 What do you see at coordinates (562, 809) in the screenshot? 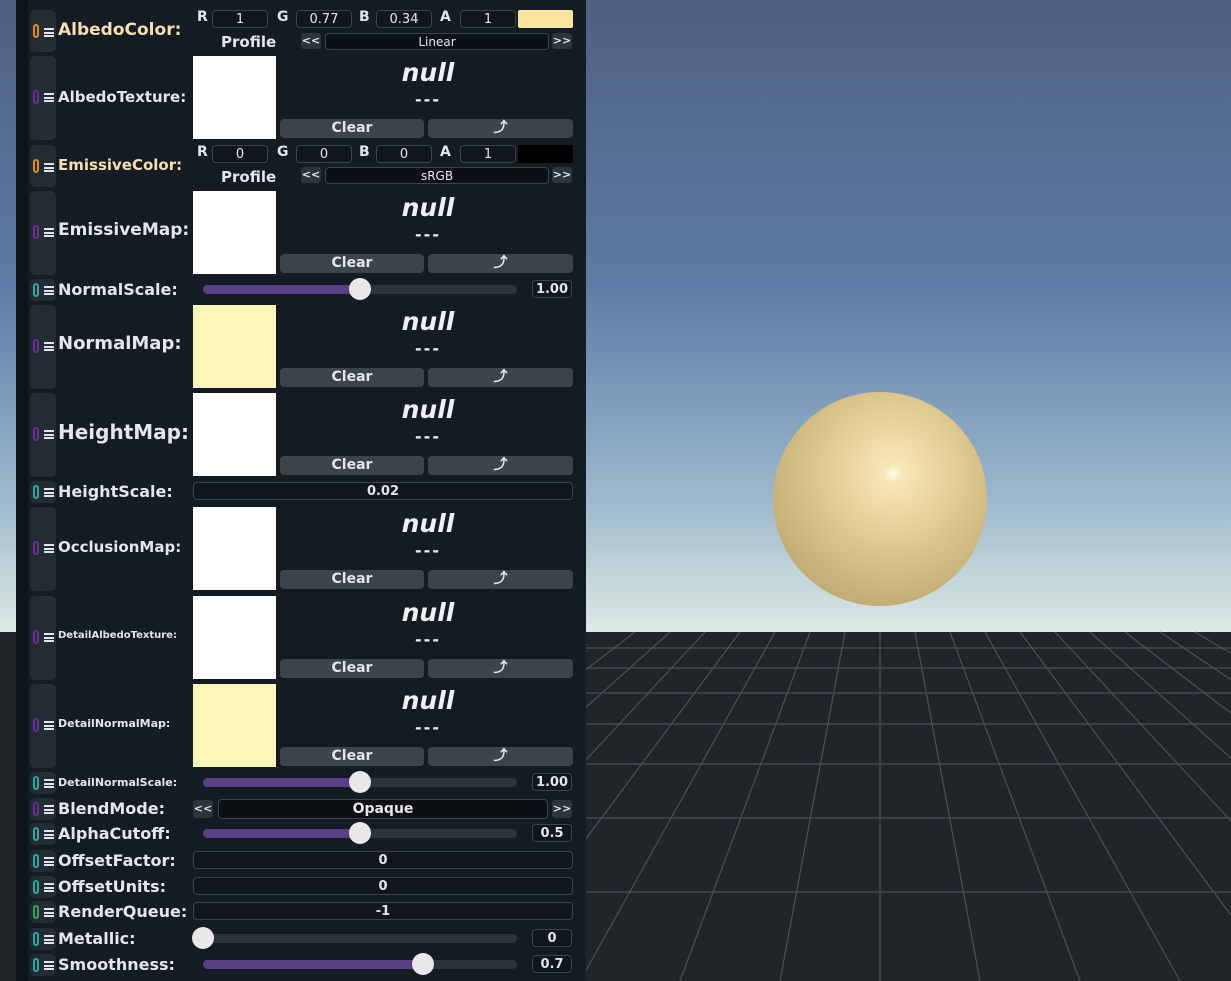
I see `next-blend-mode-button: >>` at bounding box center [562, 809].